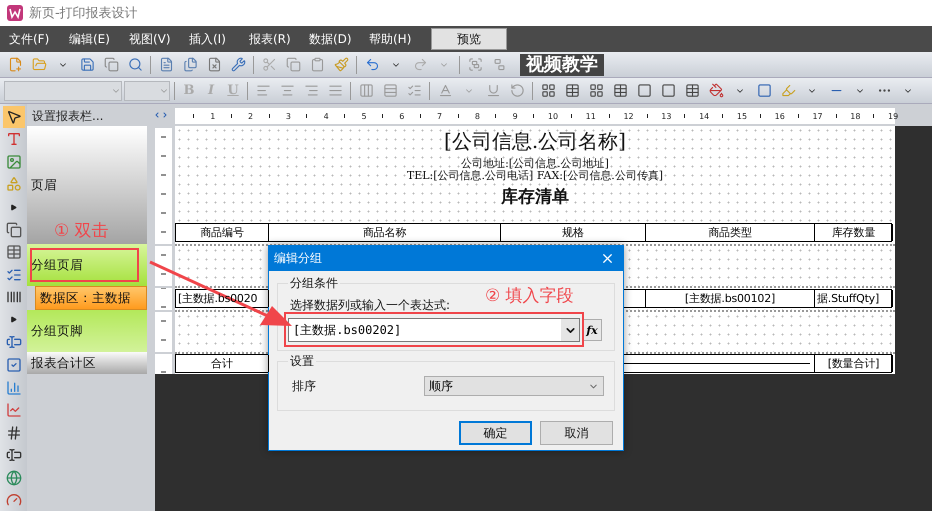 This screenshot has height=511, width=932. Describe the element at coordinates (817, 116) in the screenshot. I see `ruler-number: 17` at that location.